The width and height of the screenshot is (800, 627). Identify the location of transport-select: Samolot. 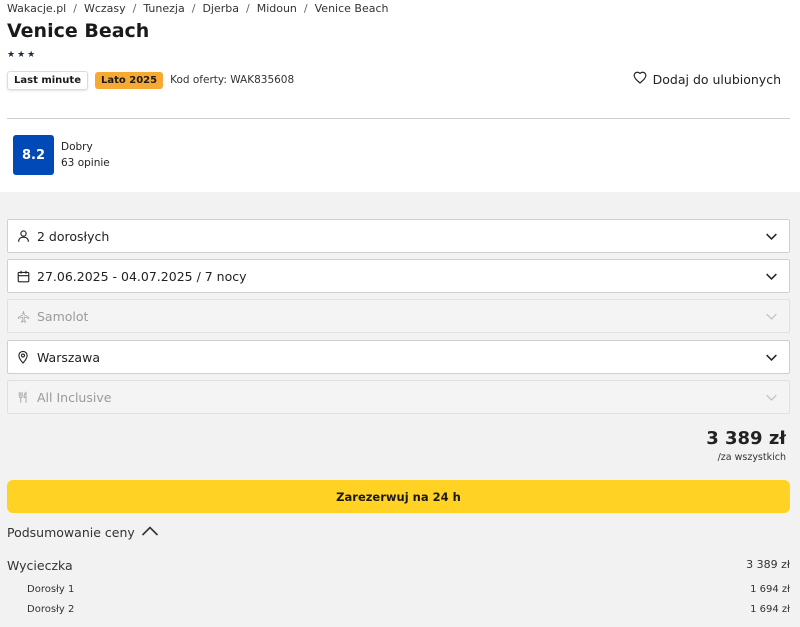
(398, 316).